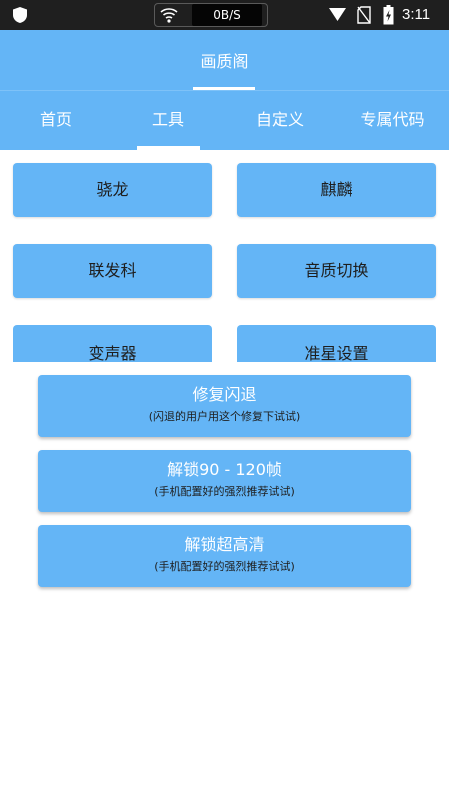 This screenshot has height=800, width=449. I want to click on network-speed: 0B/S, so click(227, 15).